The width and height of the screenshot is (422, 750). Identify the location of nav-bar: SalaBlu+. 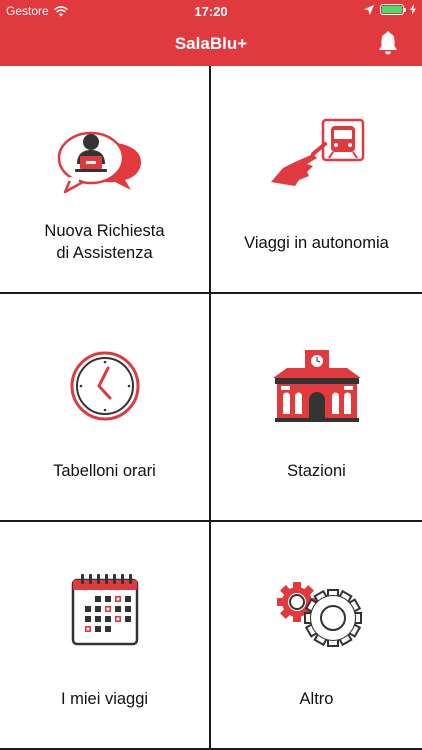
(211, 44).